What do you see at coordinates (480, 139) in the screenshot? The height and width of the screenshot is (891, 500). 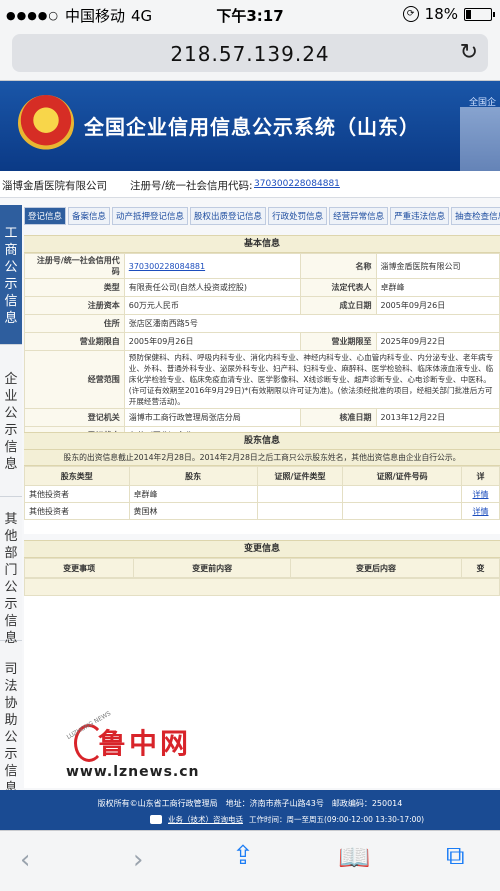 I see `skyline-decoration` at bounding box center [480, 139].